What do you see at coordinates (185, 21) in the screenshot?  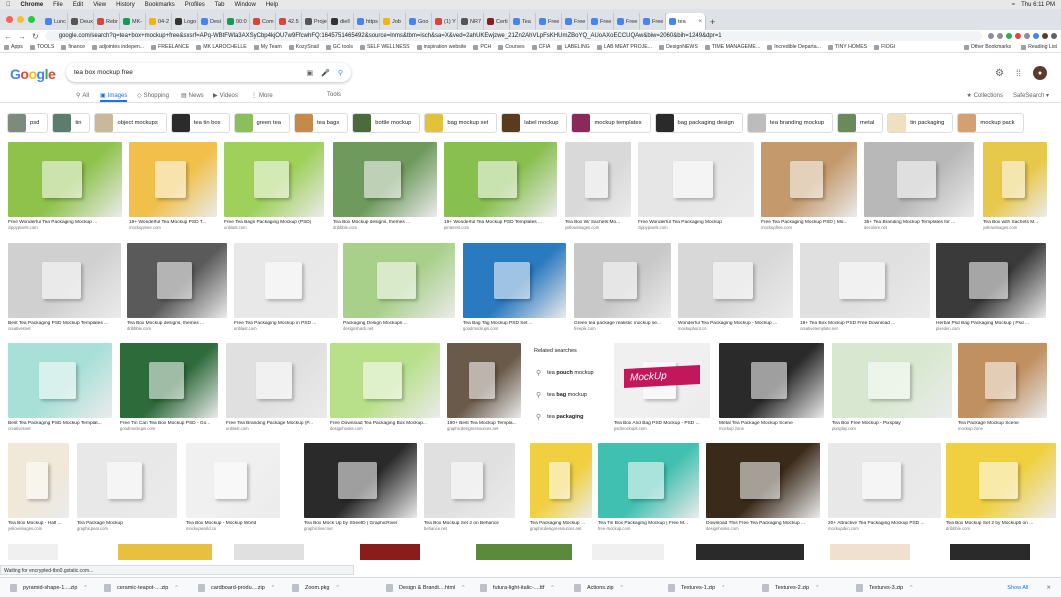 I see `browser-tab: Logo` at bounding box center [185, 21].